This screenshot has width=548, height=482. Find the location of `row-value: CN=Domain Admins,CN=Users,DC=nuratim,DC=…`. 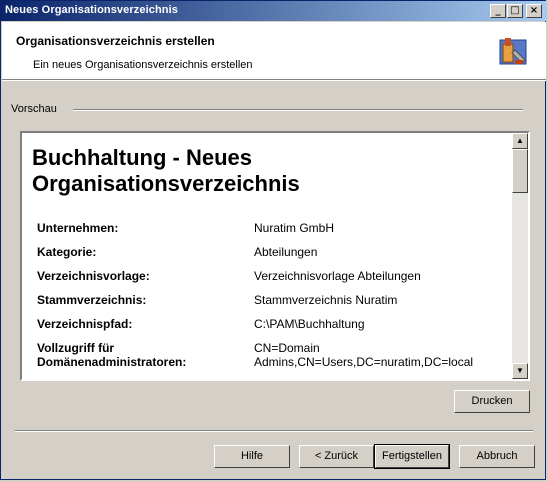

row-value: CN=Domain Admins,CN=Users,DC=nuratim,DC=… is located at coordinates (364, 355).